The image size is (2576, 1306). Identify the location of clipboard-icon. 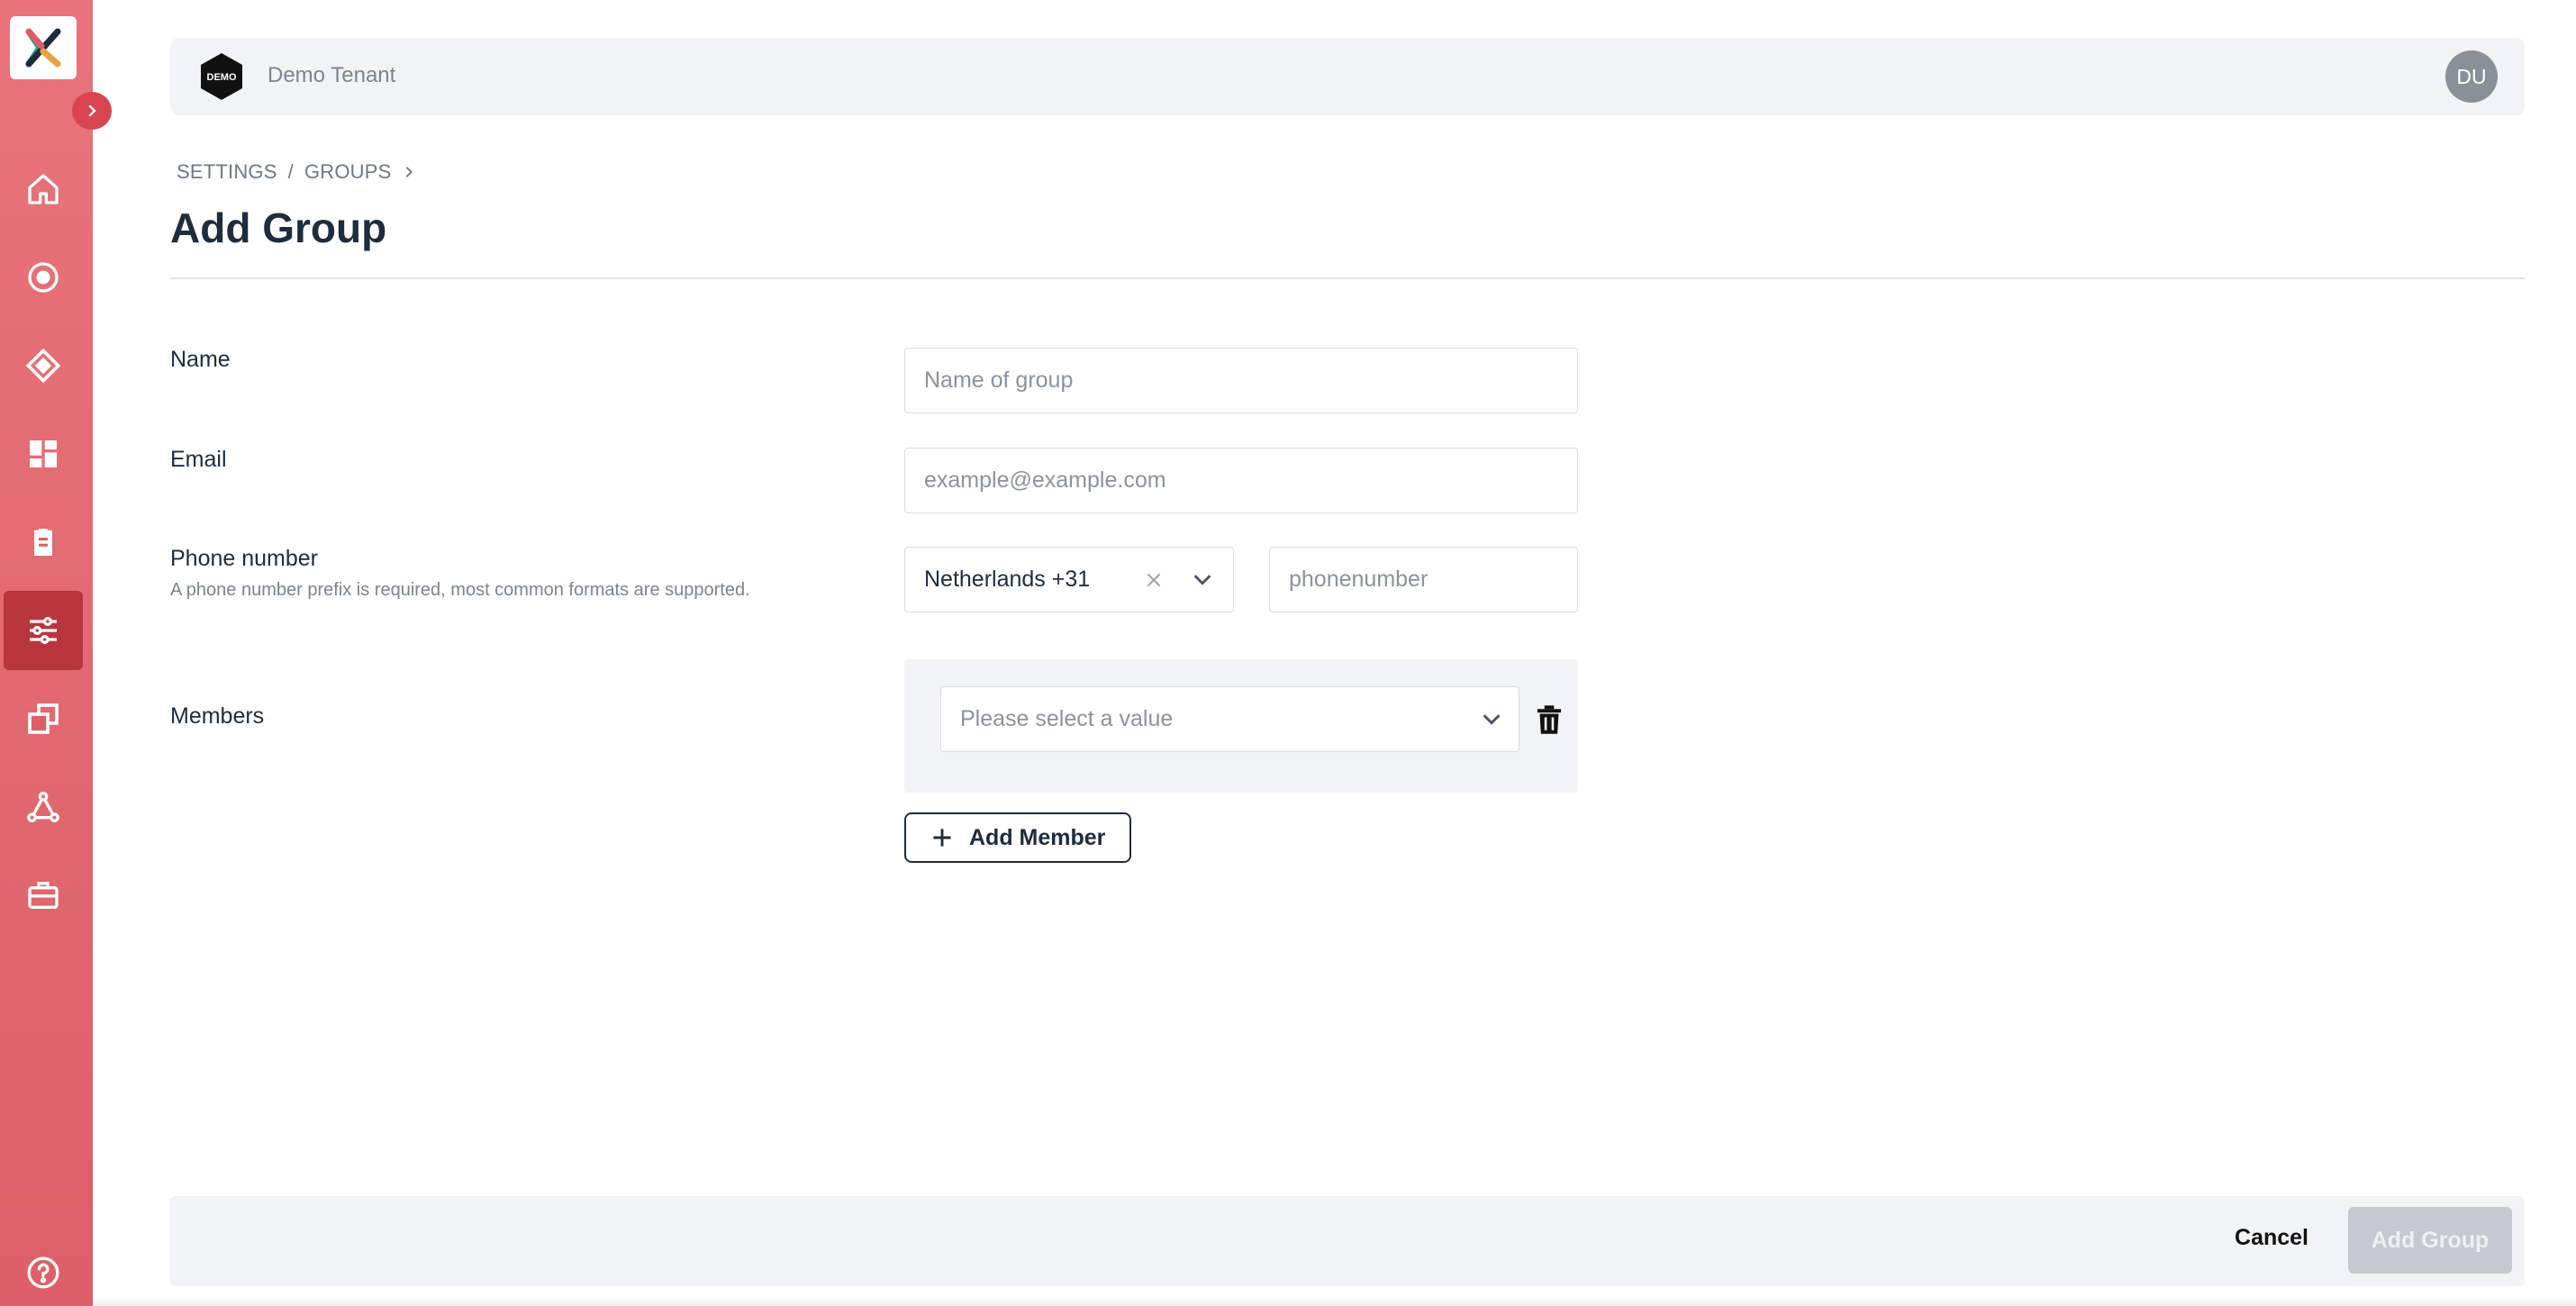
(43, 543).